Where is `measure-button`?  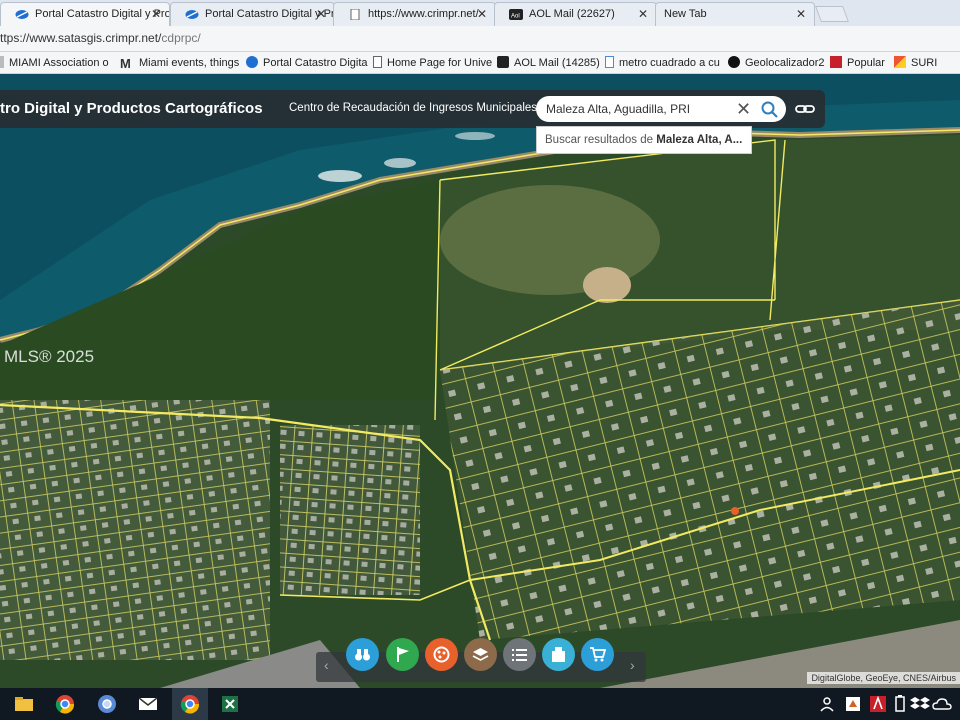
measure-button is located at coordinates (441, 654).